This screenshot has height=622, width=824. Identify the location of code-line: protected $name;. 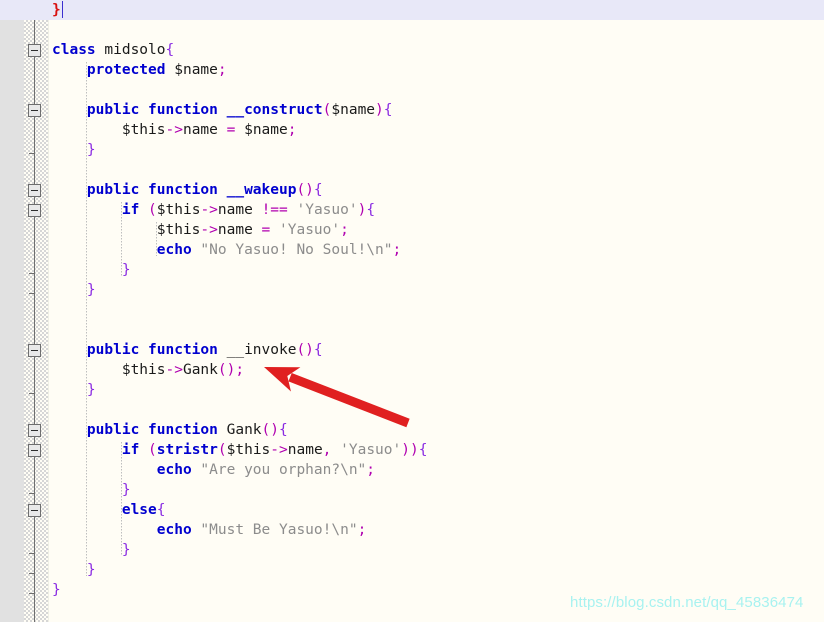
(412, 70).